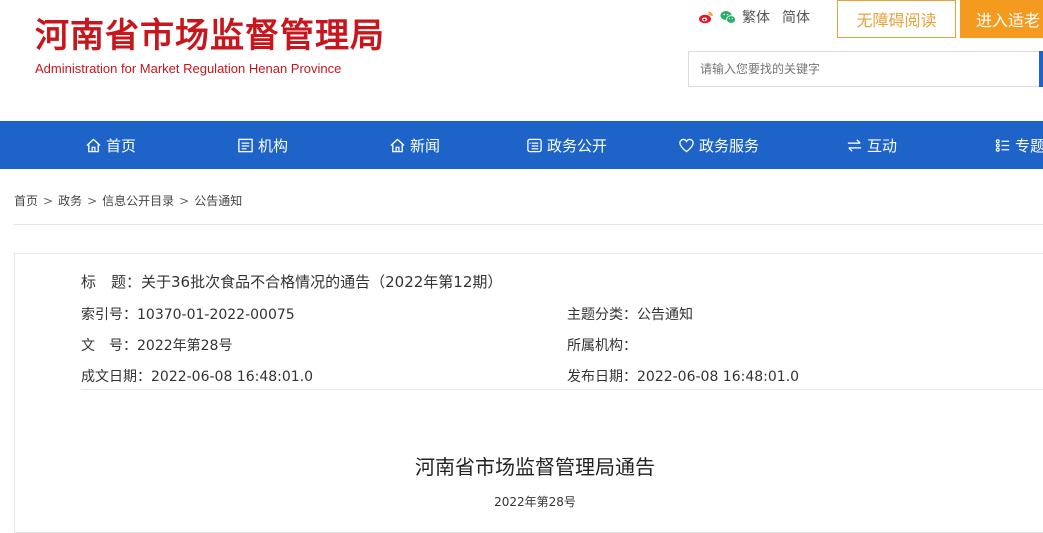 The image size is (1043, 533). I want to click on meta-published: 发布日期：2022-06-08 16:48:01.0, so click(683, 376).